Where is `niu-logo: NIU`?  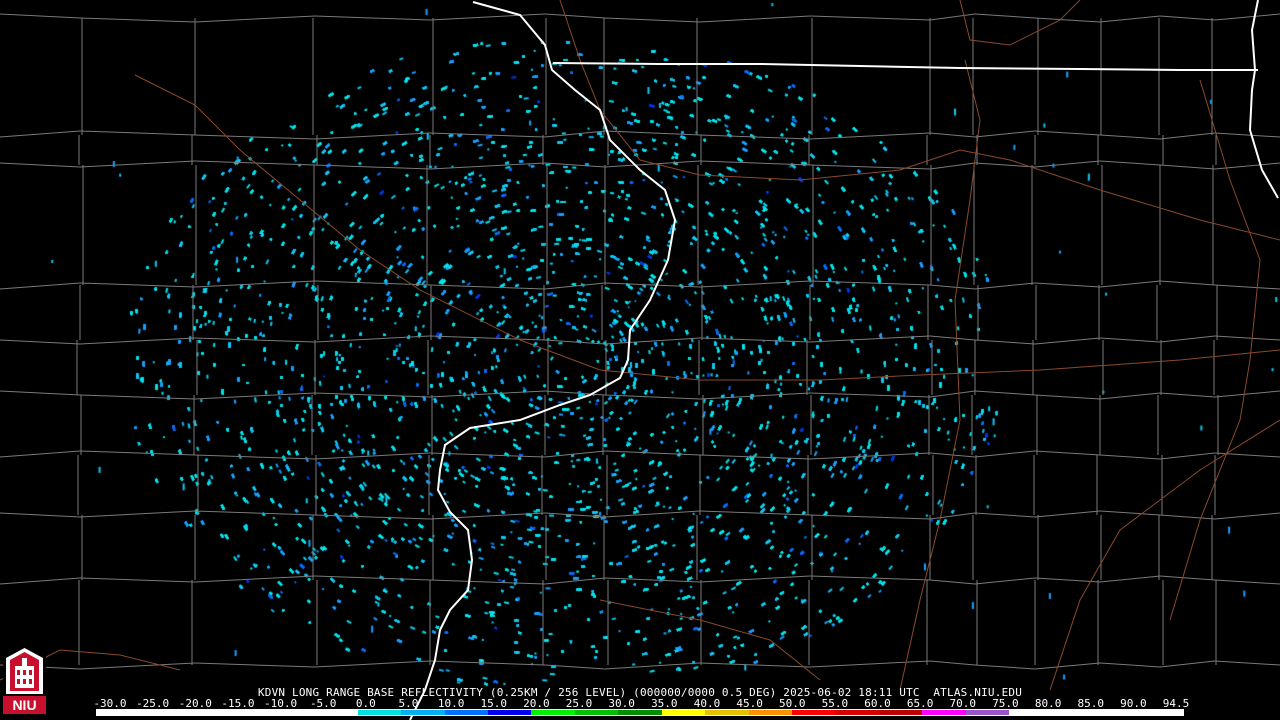
niu-logo: NIU is located at coordinates (24, 681).